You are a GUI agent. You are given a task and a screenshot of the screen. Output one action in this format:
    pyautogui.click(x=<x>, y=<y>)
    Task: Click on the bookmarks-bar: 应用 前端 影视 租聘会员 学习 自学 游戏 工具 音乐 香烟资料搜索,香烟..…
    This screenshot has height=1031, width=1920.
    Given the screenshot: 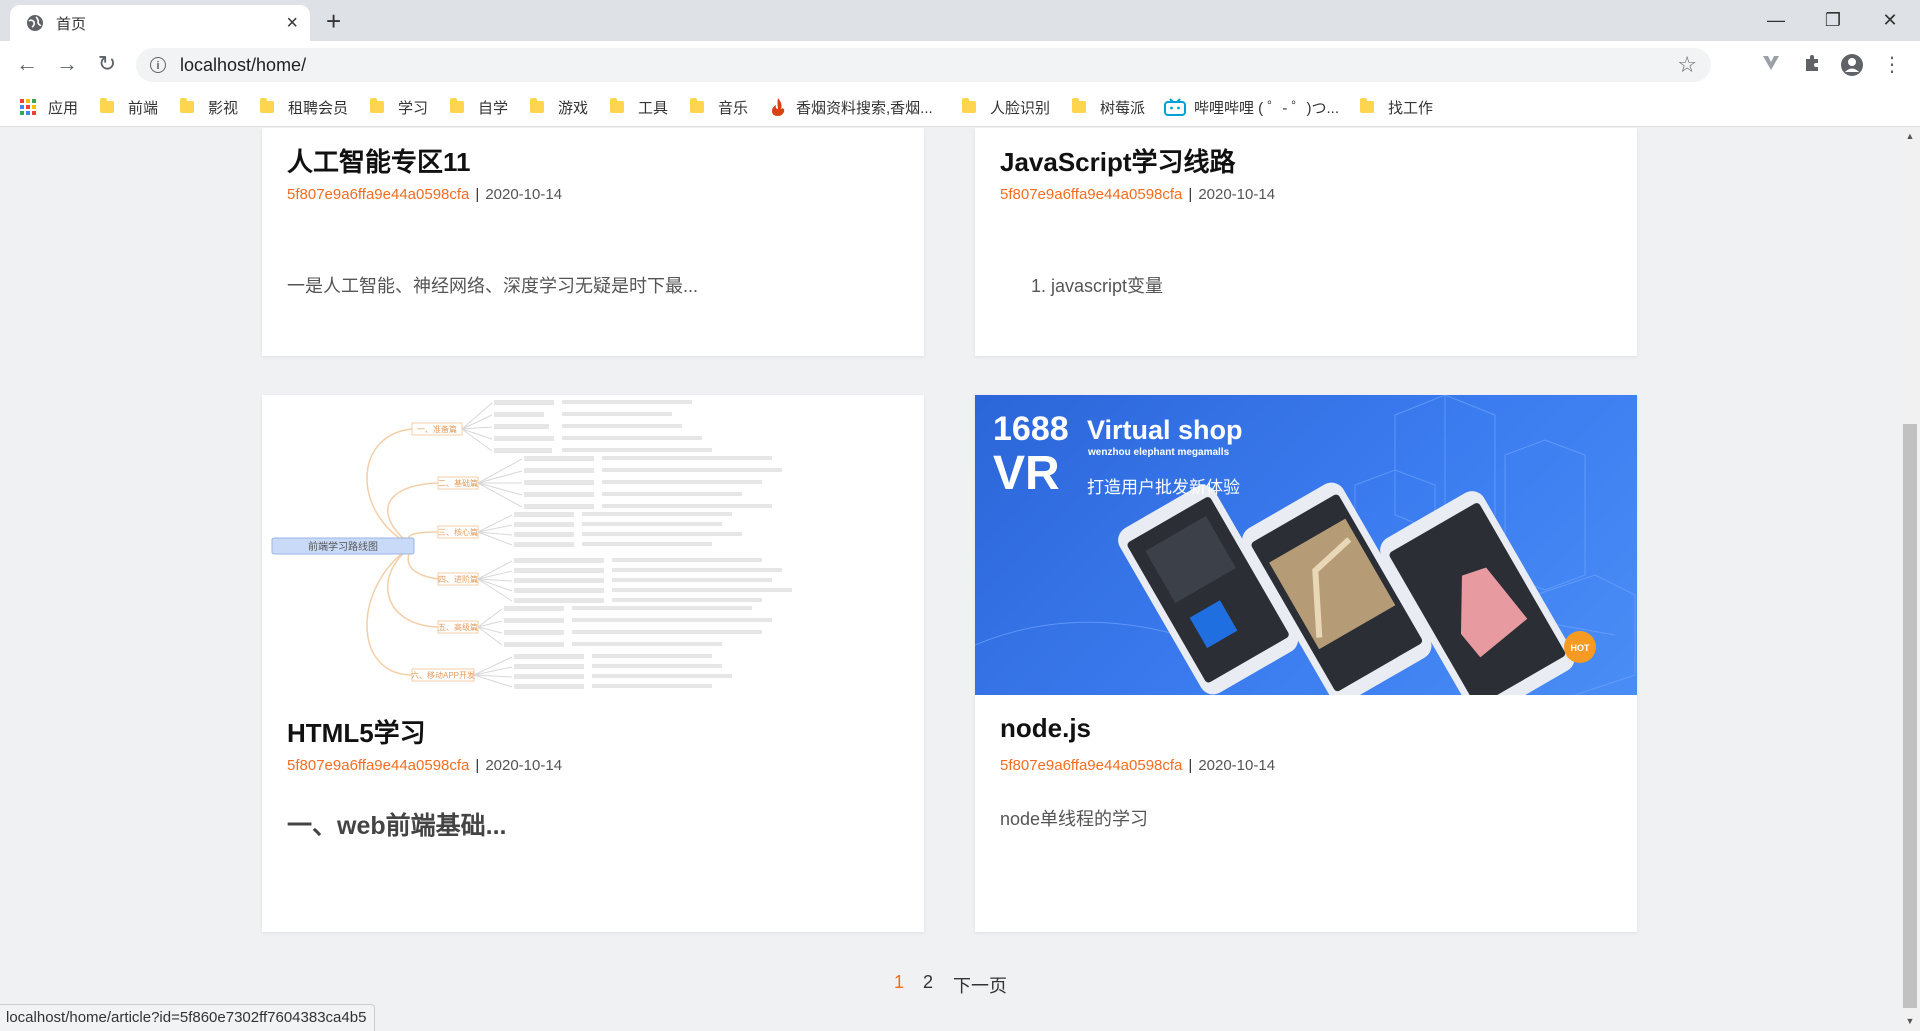 What is the action you would take?
    pyautogui.click(x=960, y=107)
    